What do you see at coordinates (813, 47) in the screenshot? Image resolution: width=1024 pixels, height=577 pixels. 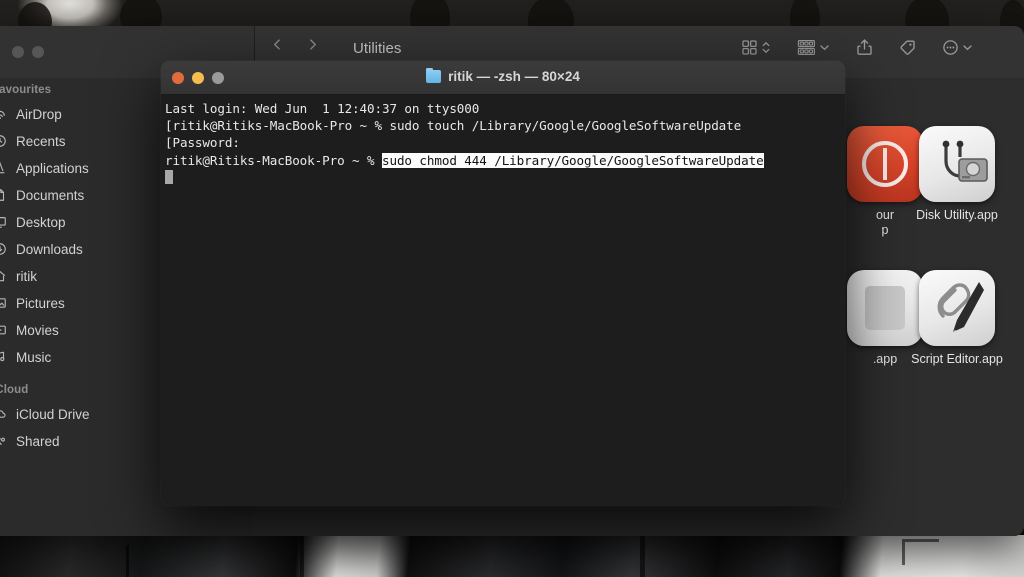 I see `group-by-icon` at bounding box center [813, 47].